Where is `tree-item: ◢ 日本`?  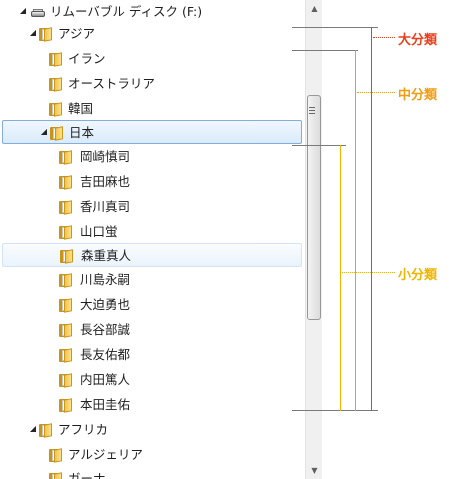 tree-item: ◢ 日本 is located at coordinates (152, 132).